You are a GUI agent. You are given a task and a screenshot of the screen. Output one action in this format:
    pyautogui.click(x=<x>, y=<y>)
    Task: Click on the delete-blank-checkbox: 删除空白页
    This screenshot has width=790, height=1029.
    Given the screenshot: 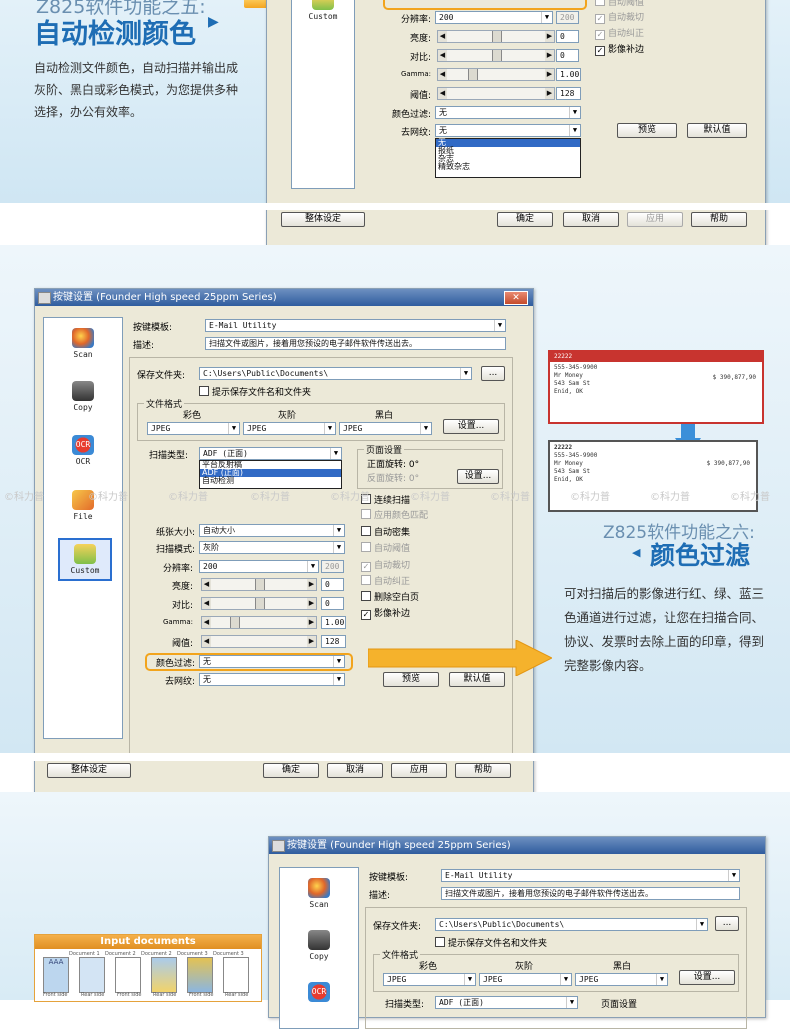 What is the action you would take?
    pyautogui.click(x=390, y=596)
    